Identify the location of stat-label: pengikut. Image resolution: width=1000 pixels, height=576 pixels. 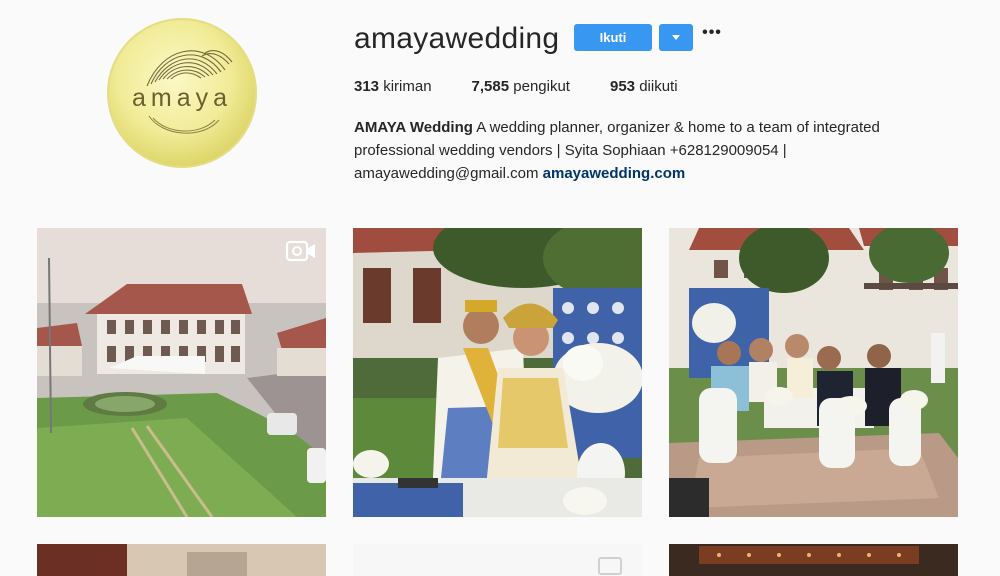
(541, 86).